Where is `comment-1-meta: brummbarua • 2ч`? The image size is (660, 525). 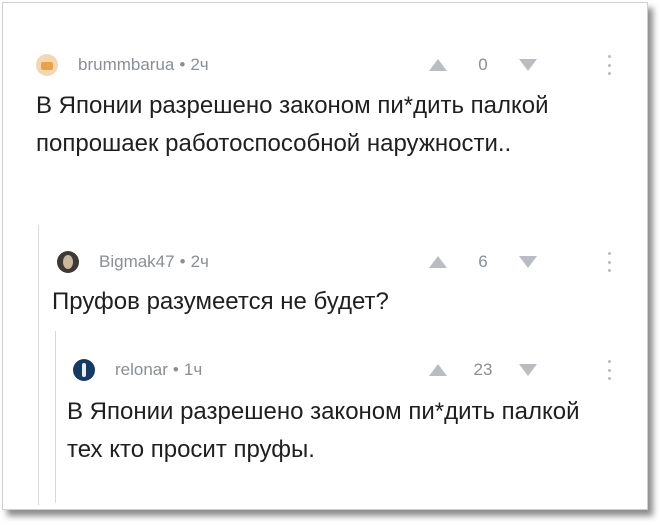
comment-1-meta: brummbarua • 2ч is located at coordinates (122, 65).